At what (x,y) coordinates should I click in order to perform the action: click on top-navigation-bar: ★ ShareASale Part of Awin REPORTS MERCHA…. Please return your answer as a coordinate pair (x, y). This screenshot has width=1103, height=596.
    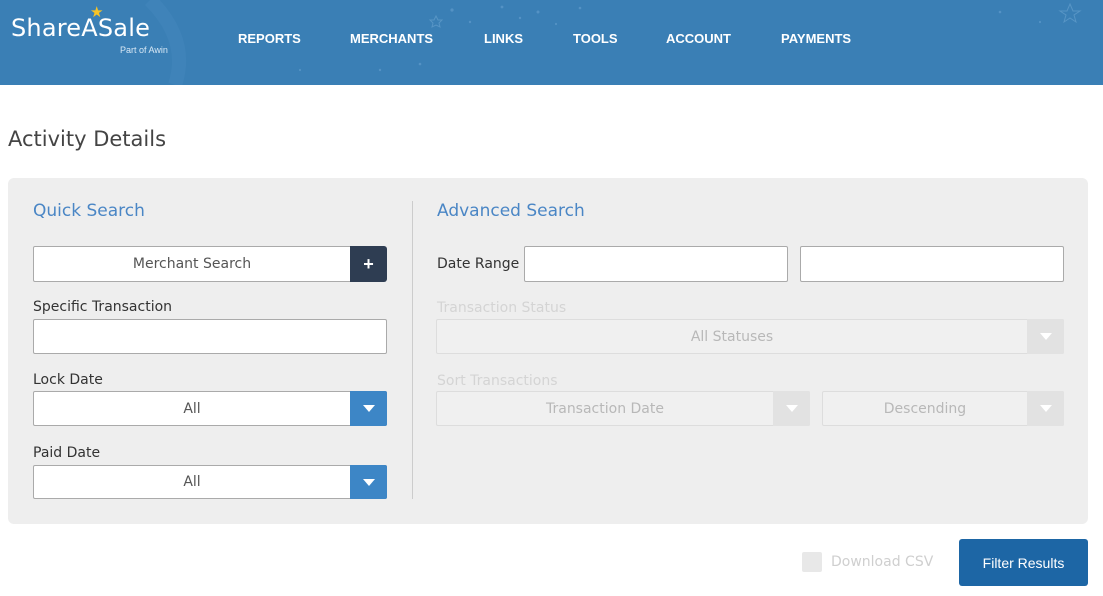
    Looking at the image, I should click on (551, 42).